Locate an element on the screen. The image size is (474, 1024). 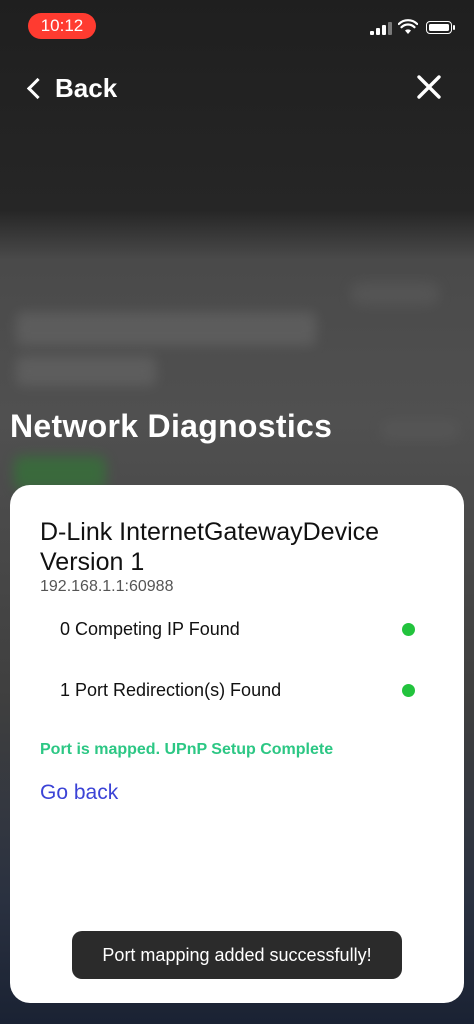
wifi-icon is located at coordinates (408, 26).